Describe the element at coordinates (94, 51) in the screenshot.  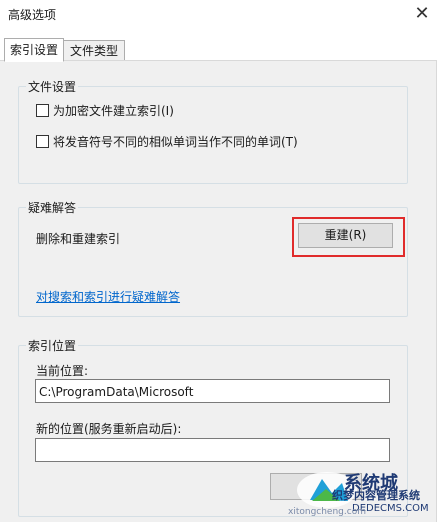
I see `tab-file-types: 文件类型` at that location.